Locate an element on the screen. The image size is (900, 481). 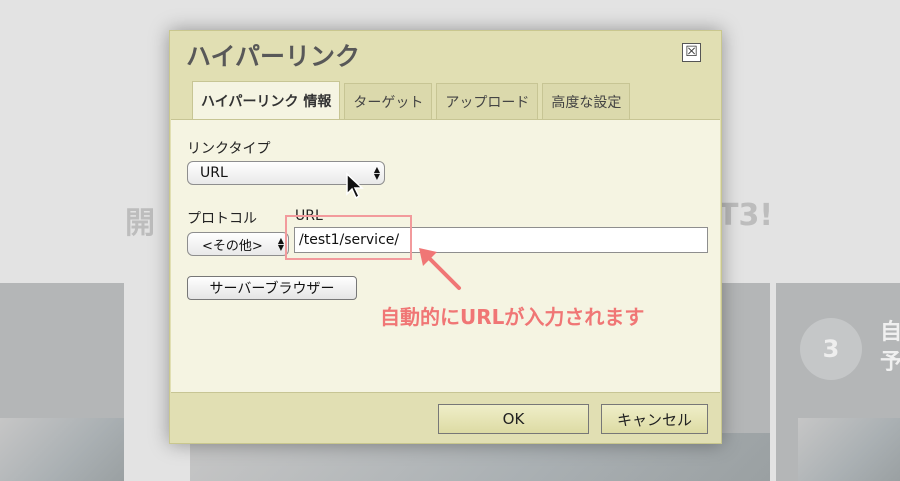
server-browser-button: サーバーブラウザー is located at coordinates (272, 288).